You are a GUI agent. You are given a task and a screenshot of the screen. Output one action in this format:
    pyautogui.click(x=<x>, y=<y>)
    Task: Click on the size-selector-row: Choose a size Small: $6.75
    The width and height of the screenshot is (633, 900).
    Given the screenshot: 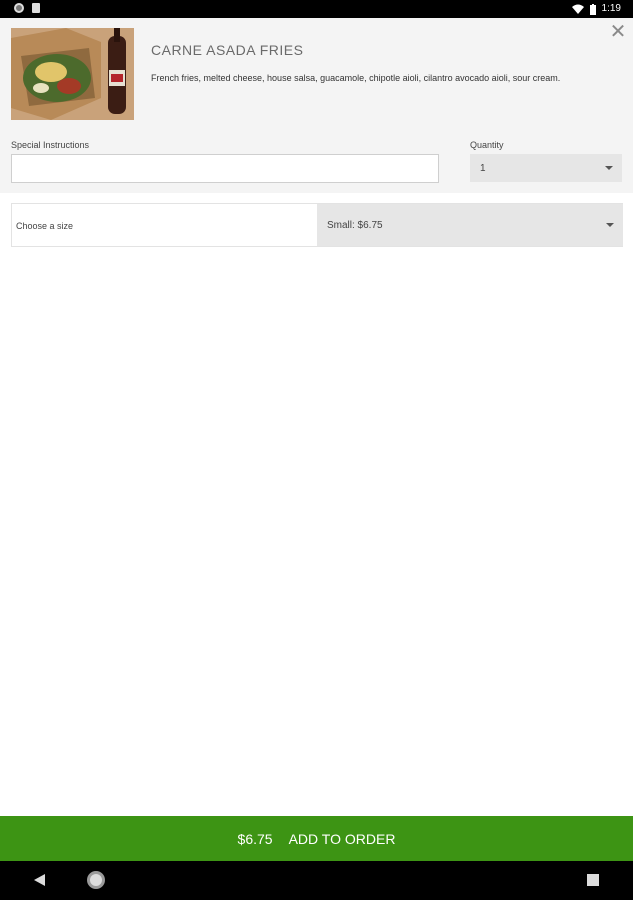 What is the action you would take?
    pyautogui.click(x=317, y=225)
    